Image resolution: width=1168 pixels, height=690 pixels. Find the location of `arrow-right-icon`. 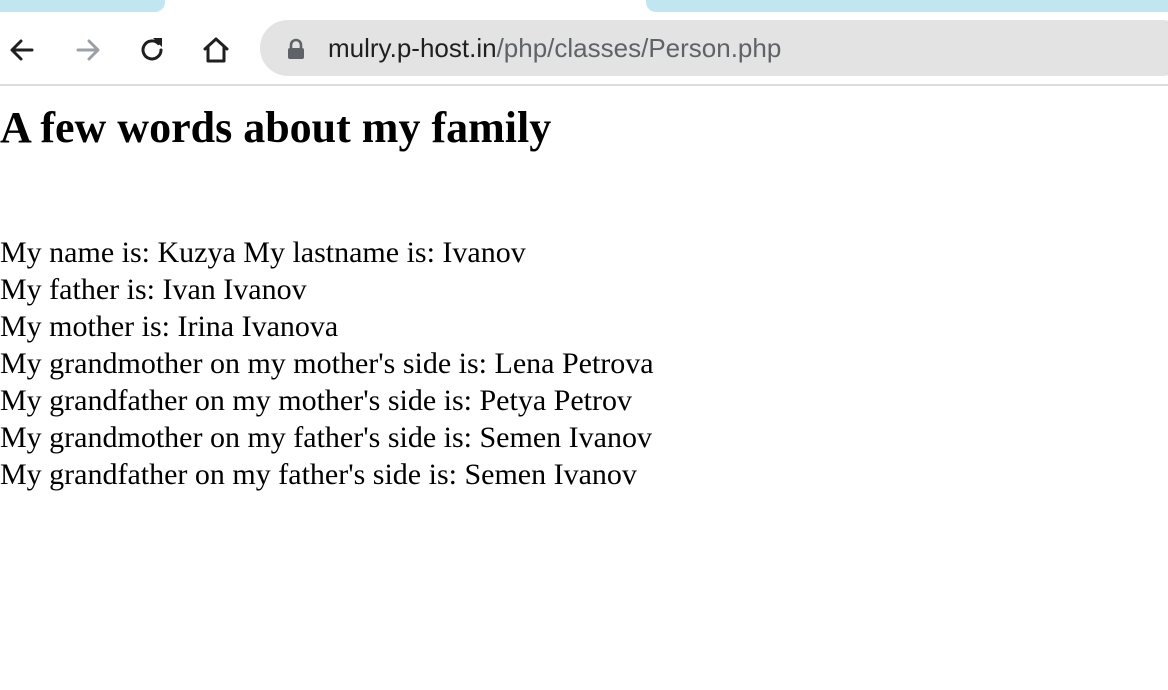

arrow-right-icon is located at coordinates (88, 50).